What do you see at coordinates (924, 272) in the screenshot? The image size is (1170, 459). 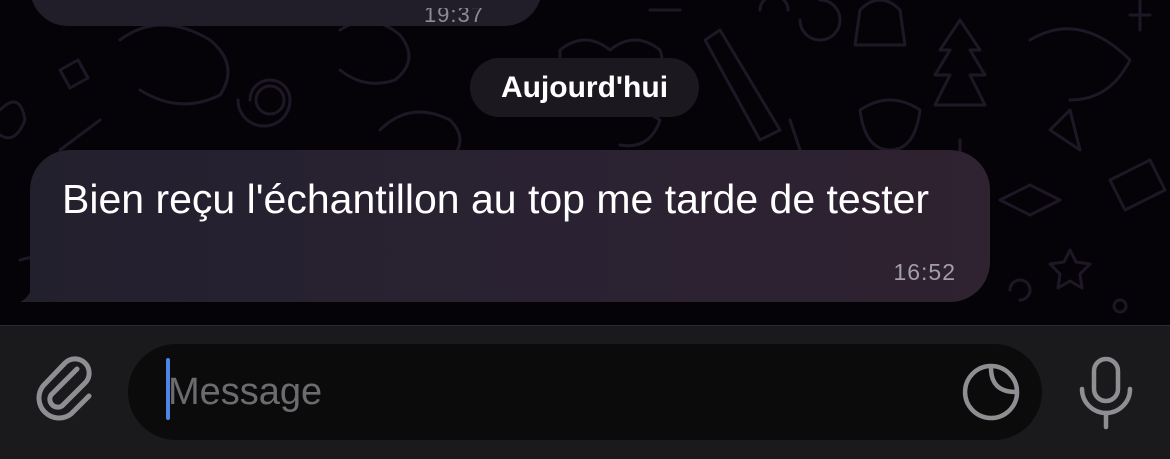 I see `message-time: 16:52` at bounding box center [924, 272].